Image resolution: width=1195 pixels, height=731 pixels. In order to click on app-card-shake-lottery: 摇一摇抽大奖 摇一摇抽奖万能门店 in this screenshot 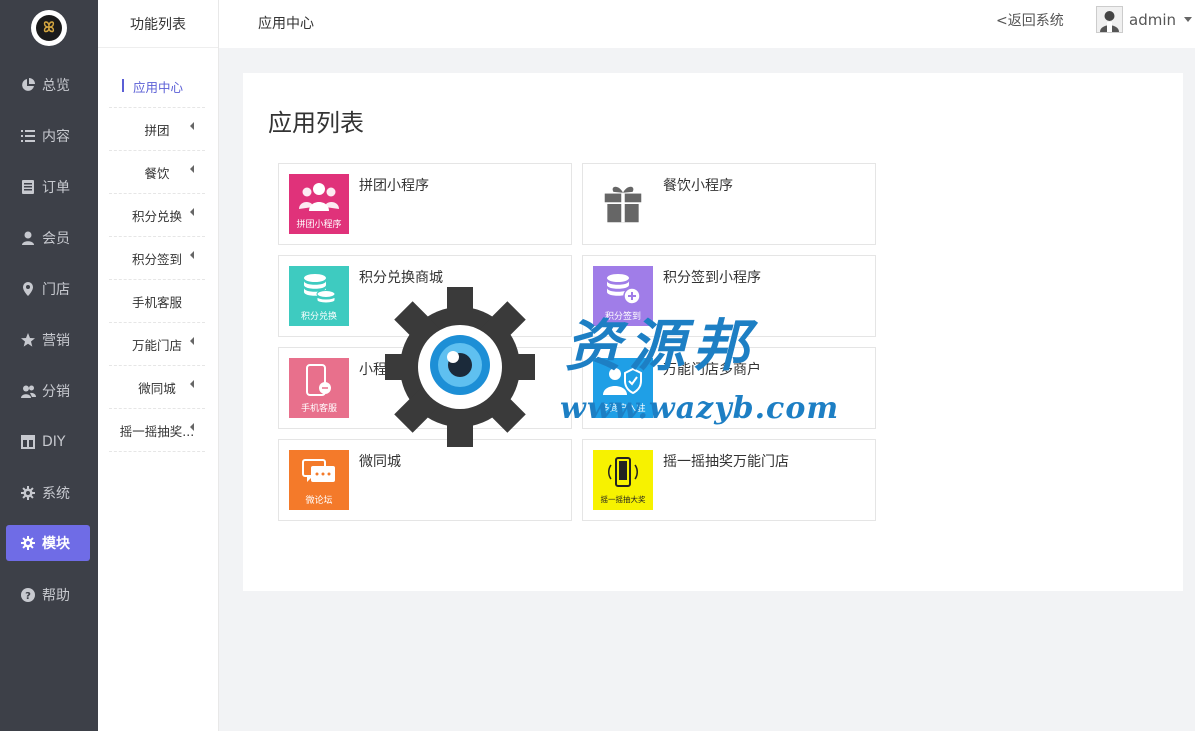, I will do `click(729, 480)`.